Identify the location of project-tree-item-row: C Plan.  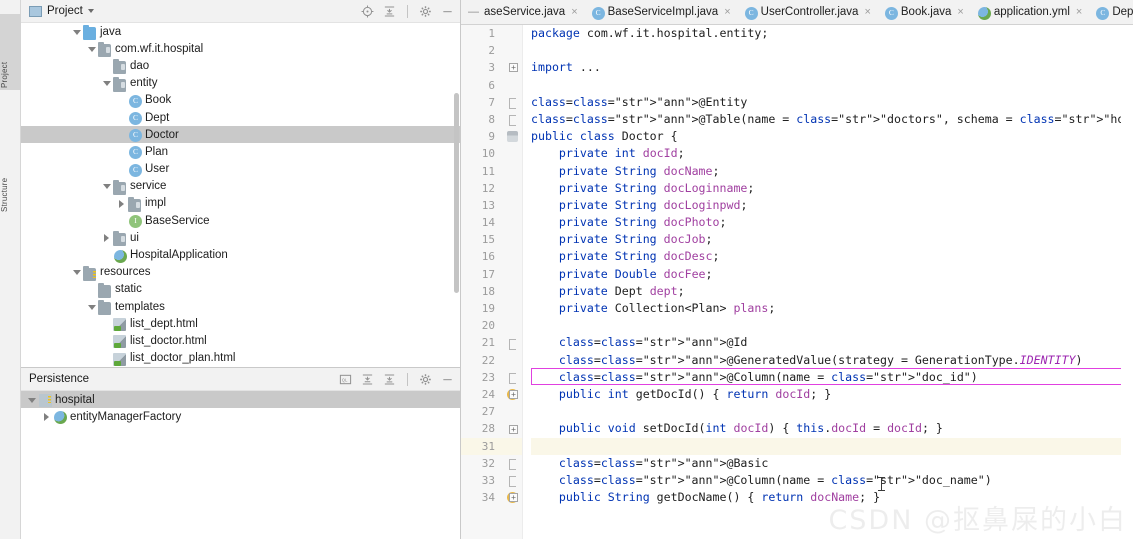
(240, 151).